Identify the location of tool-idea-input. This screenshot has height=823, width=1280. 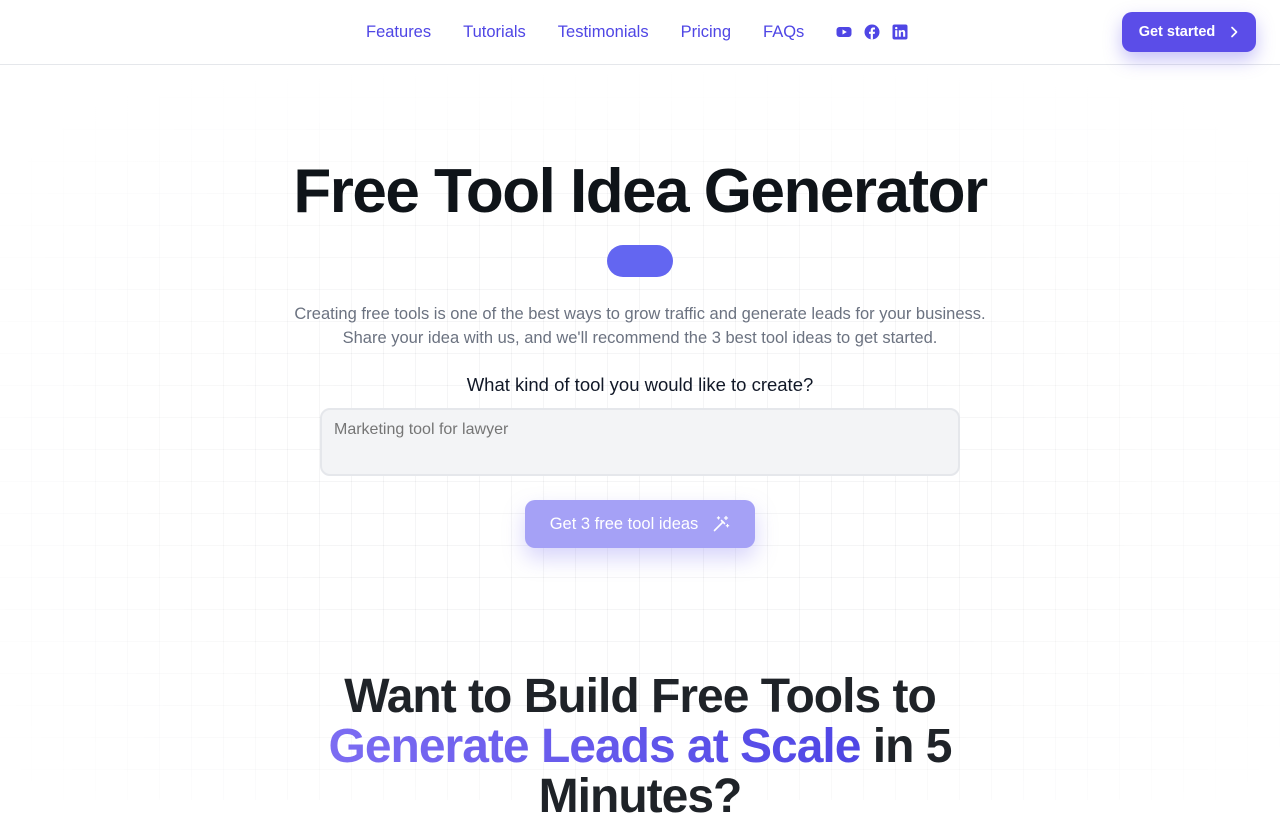
(640, 442).